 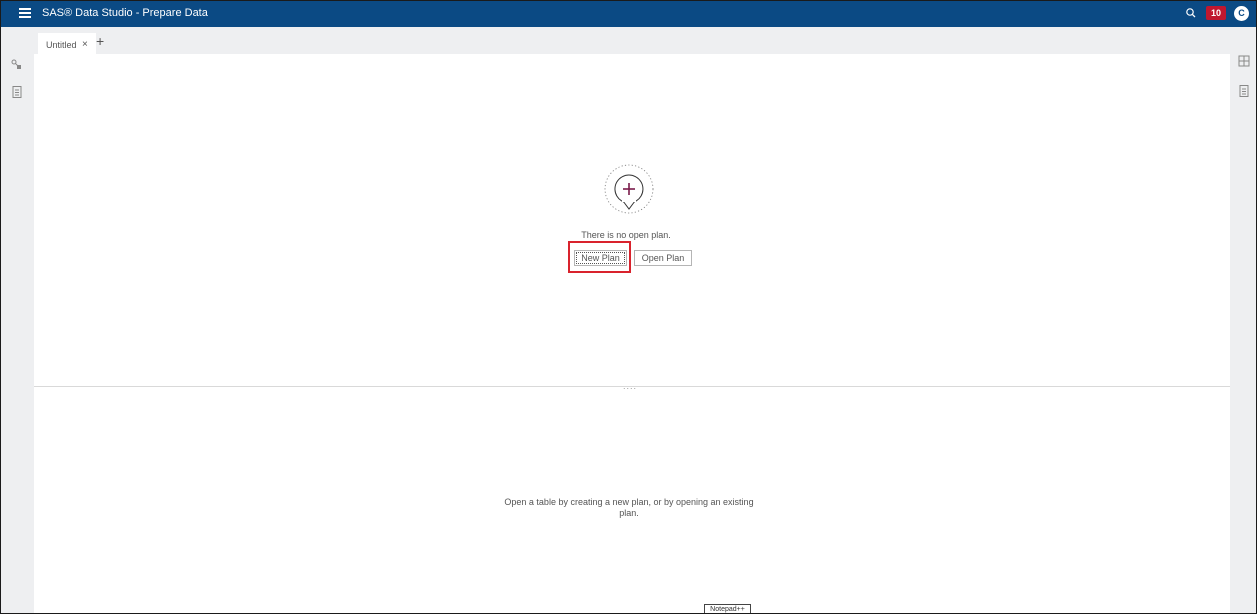 I want to click on tab-label: Untitled, so click(x=61, y=45).